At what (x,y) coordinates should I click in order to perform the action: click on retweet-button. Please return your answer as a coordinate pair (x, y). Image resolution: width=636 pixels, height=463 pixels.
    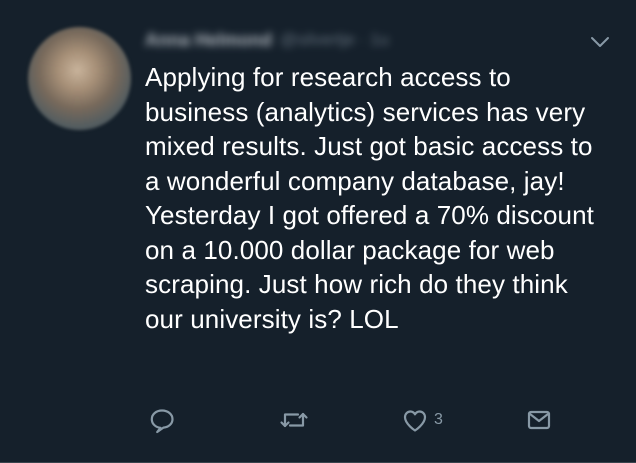
    Looking at the image, I should click on (294, 420).